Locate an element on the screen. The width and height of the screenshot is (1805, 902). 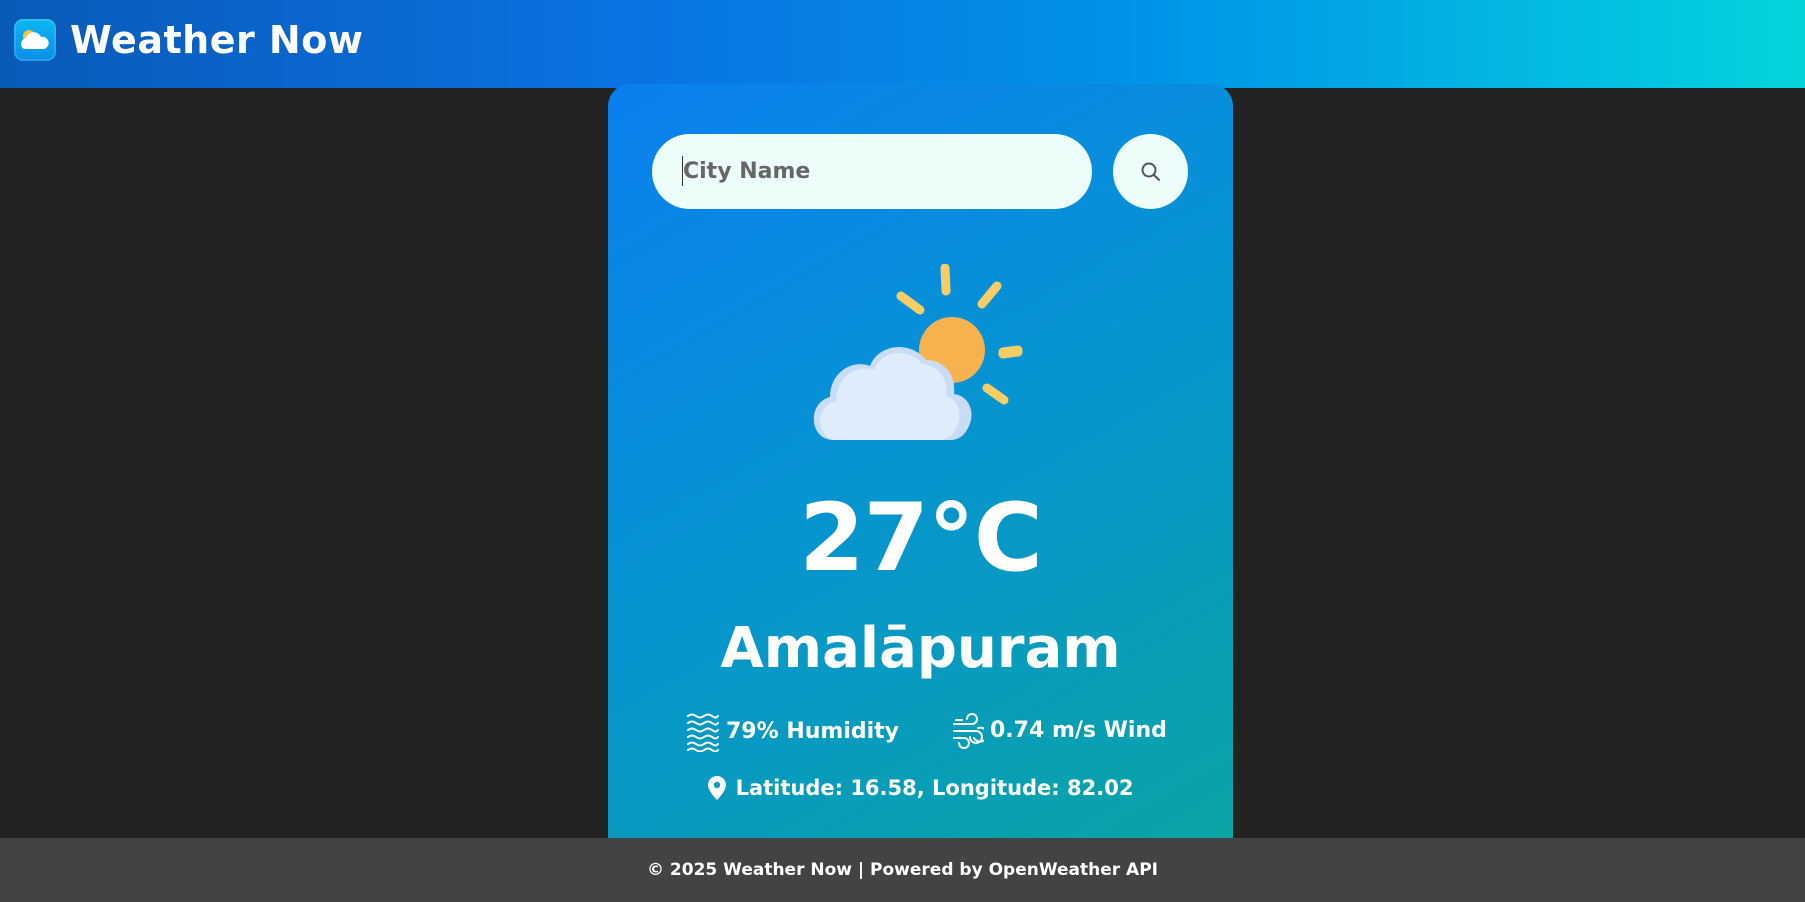
wind-stat: 0.74 m/s Wind is located at coordinates (1059, 731).